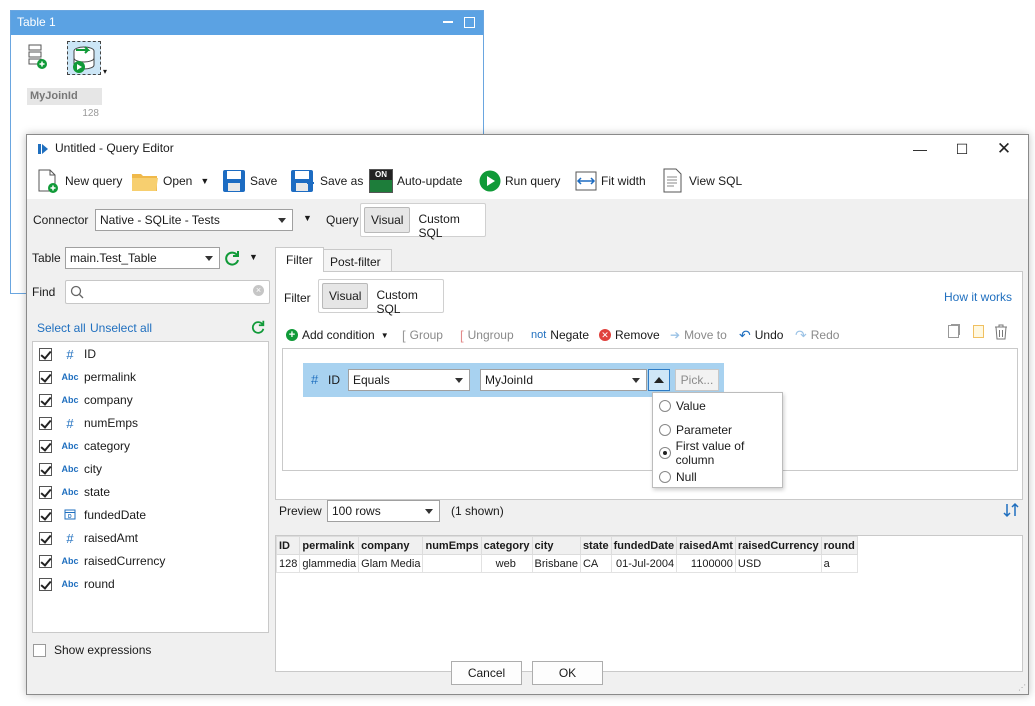 The width and height of the screenshot is (1035, 706). What do you see at coordinates (920, 149) in the screenshot?
I see `minimize-button: —` at bounding box center [920, 149].